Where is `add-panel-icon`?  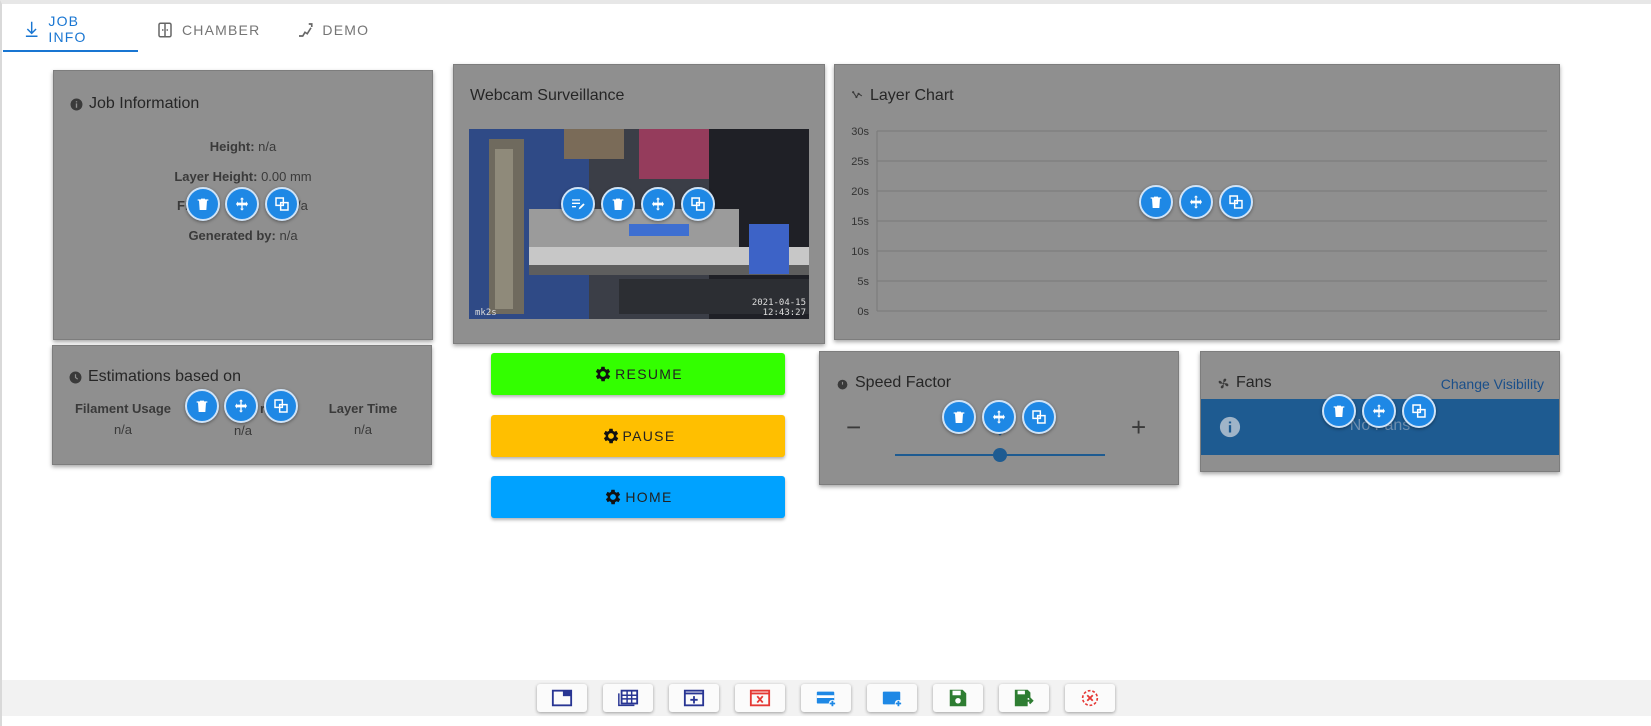
add-panel-icon is located at coordinates (892, 699).